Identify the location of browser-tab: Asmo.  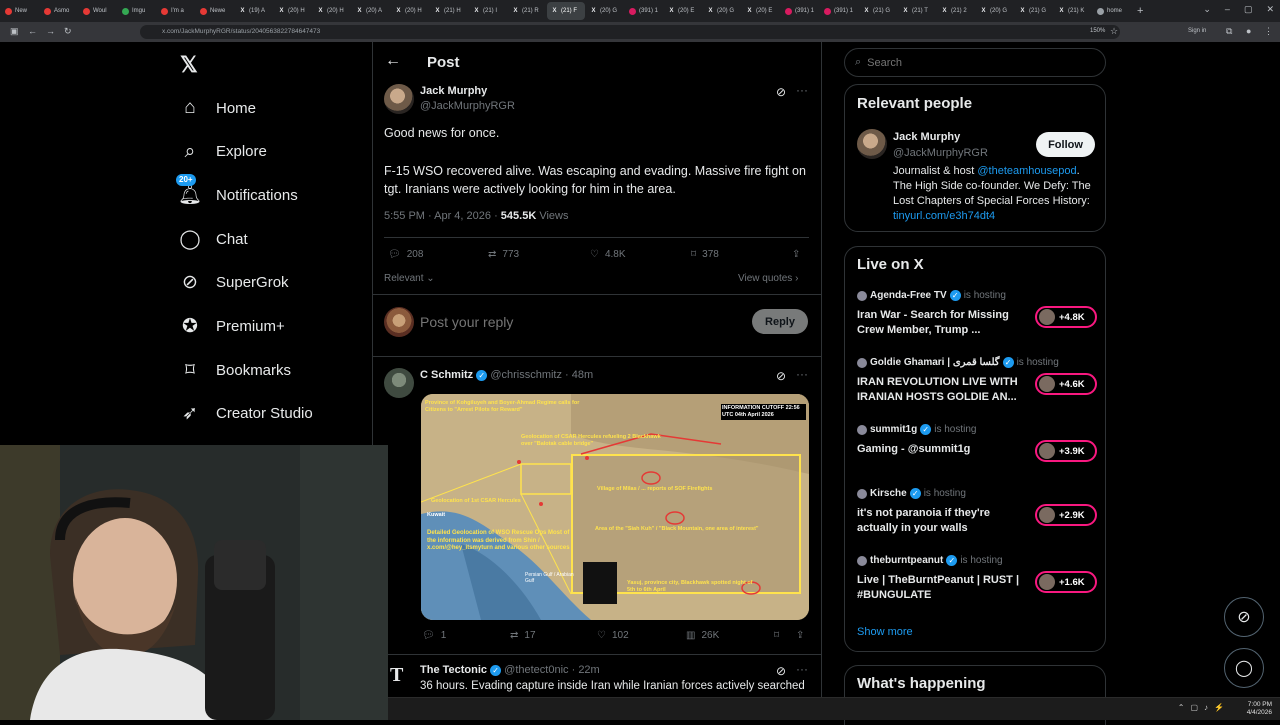
(59, 11).